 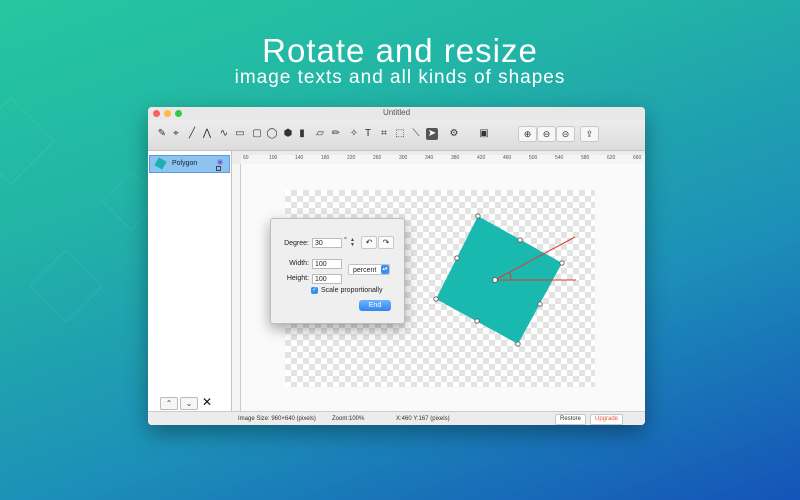 What do you see at coordinates (353, 243) in the screenshot?
I see `degree-stepper: ▲ ▼` at bounding box center [353, 243].